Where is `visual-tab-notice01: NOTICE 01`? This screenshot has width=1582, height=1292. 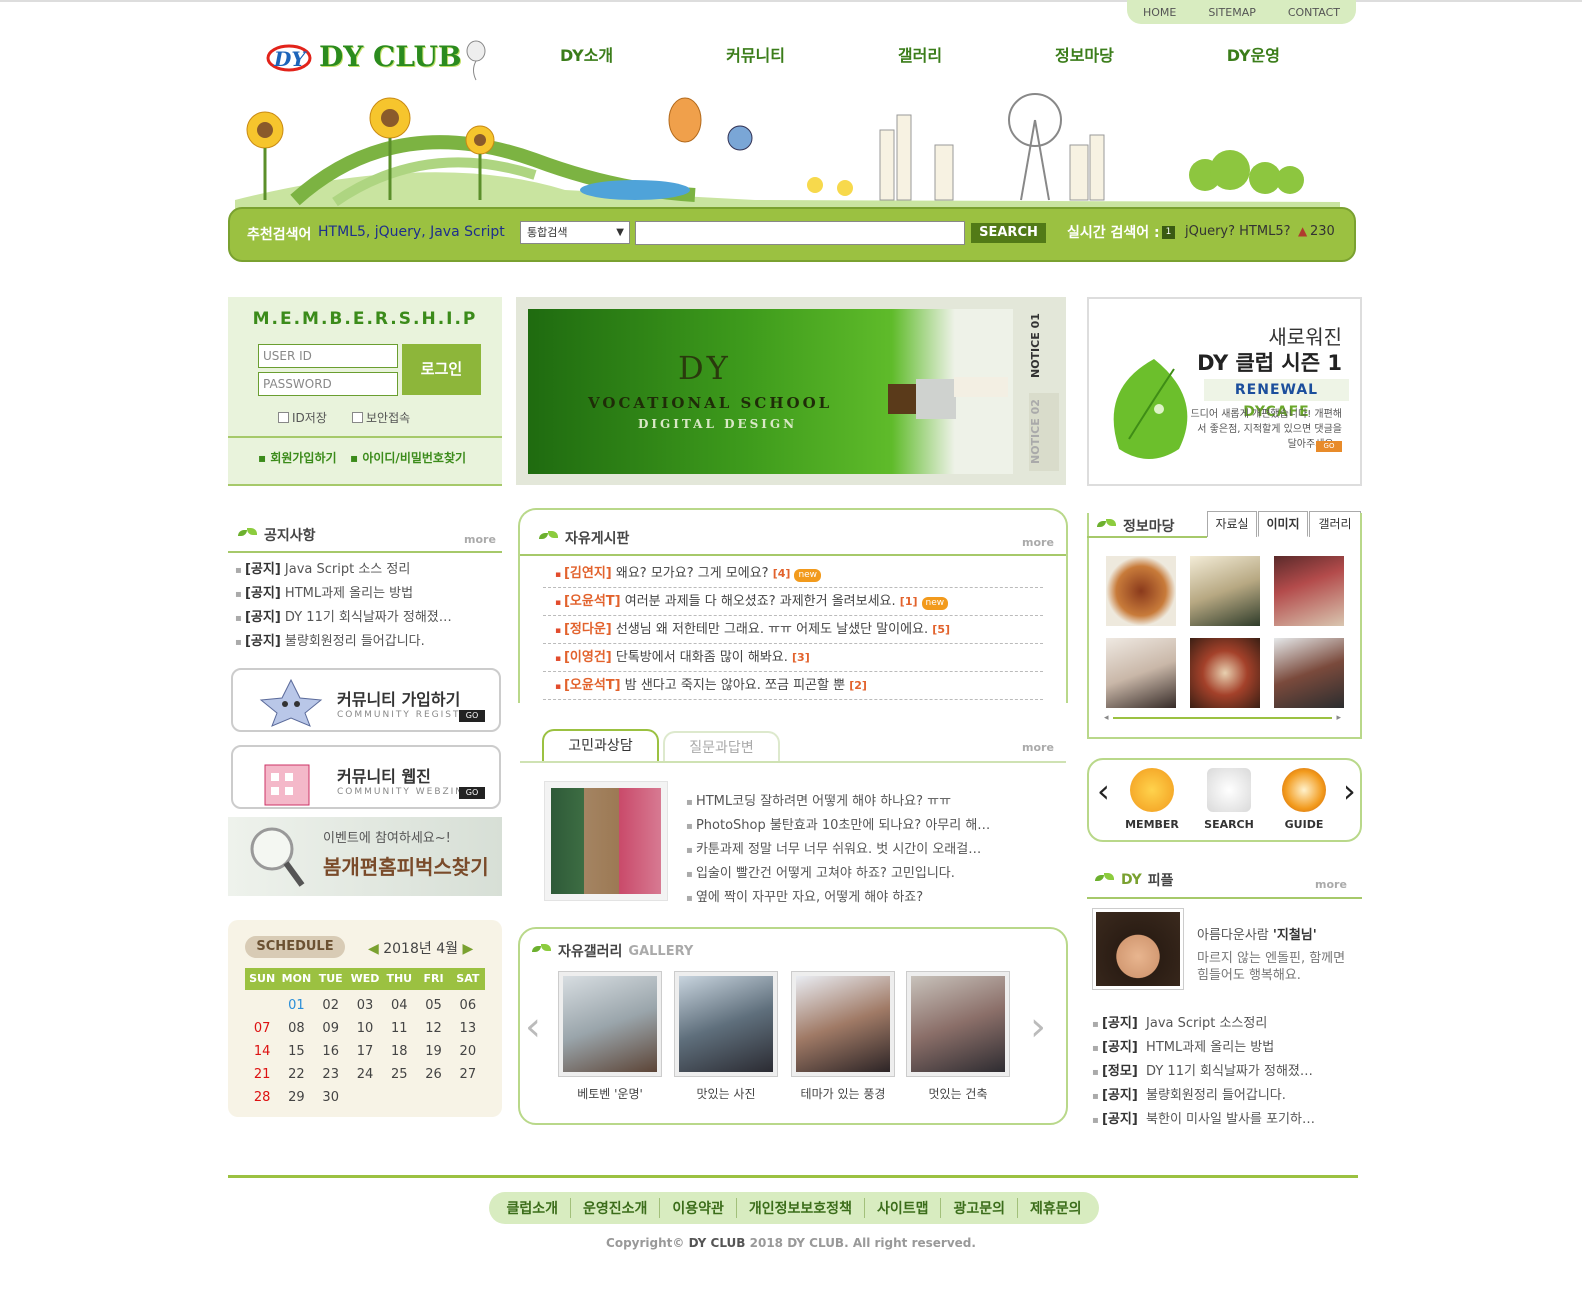 visual-tab-notice01: NOTICE 01 is located at coordinates (1044, 346).